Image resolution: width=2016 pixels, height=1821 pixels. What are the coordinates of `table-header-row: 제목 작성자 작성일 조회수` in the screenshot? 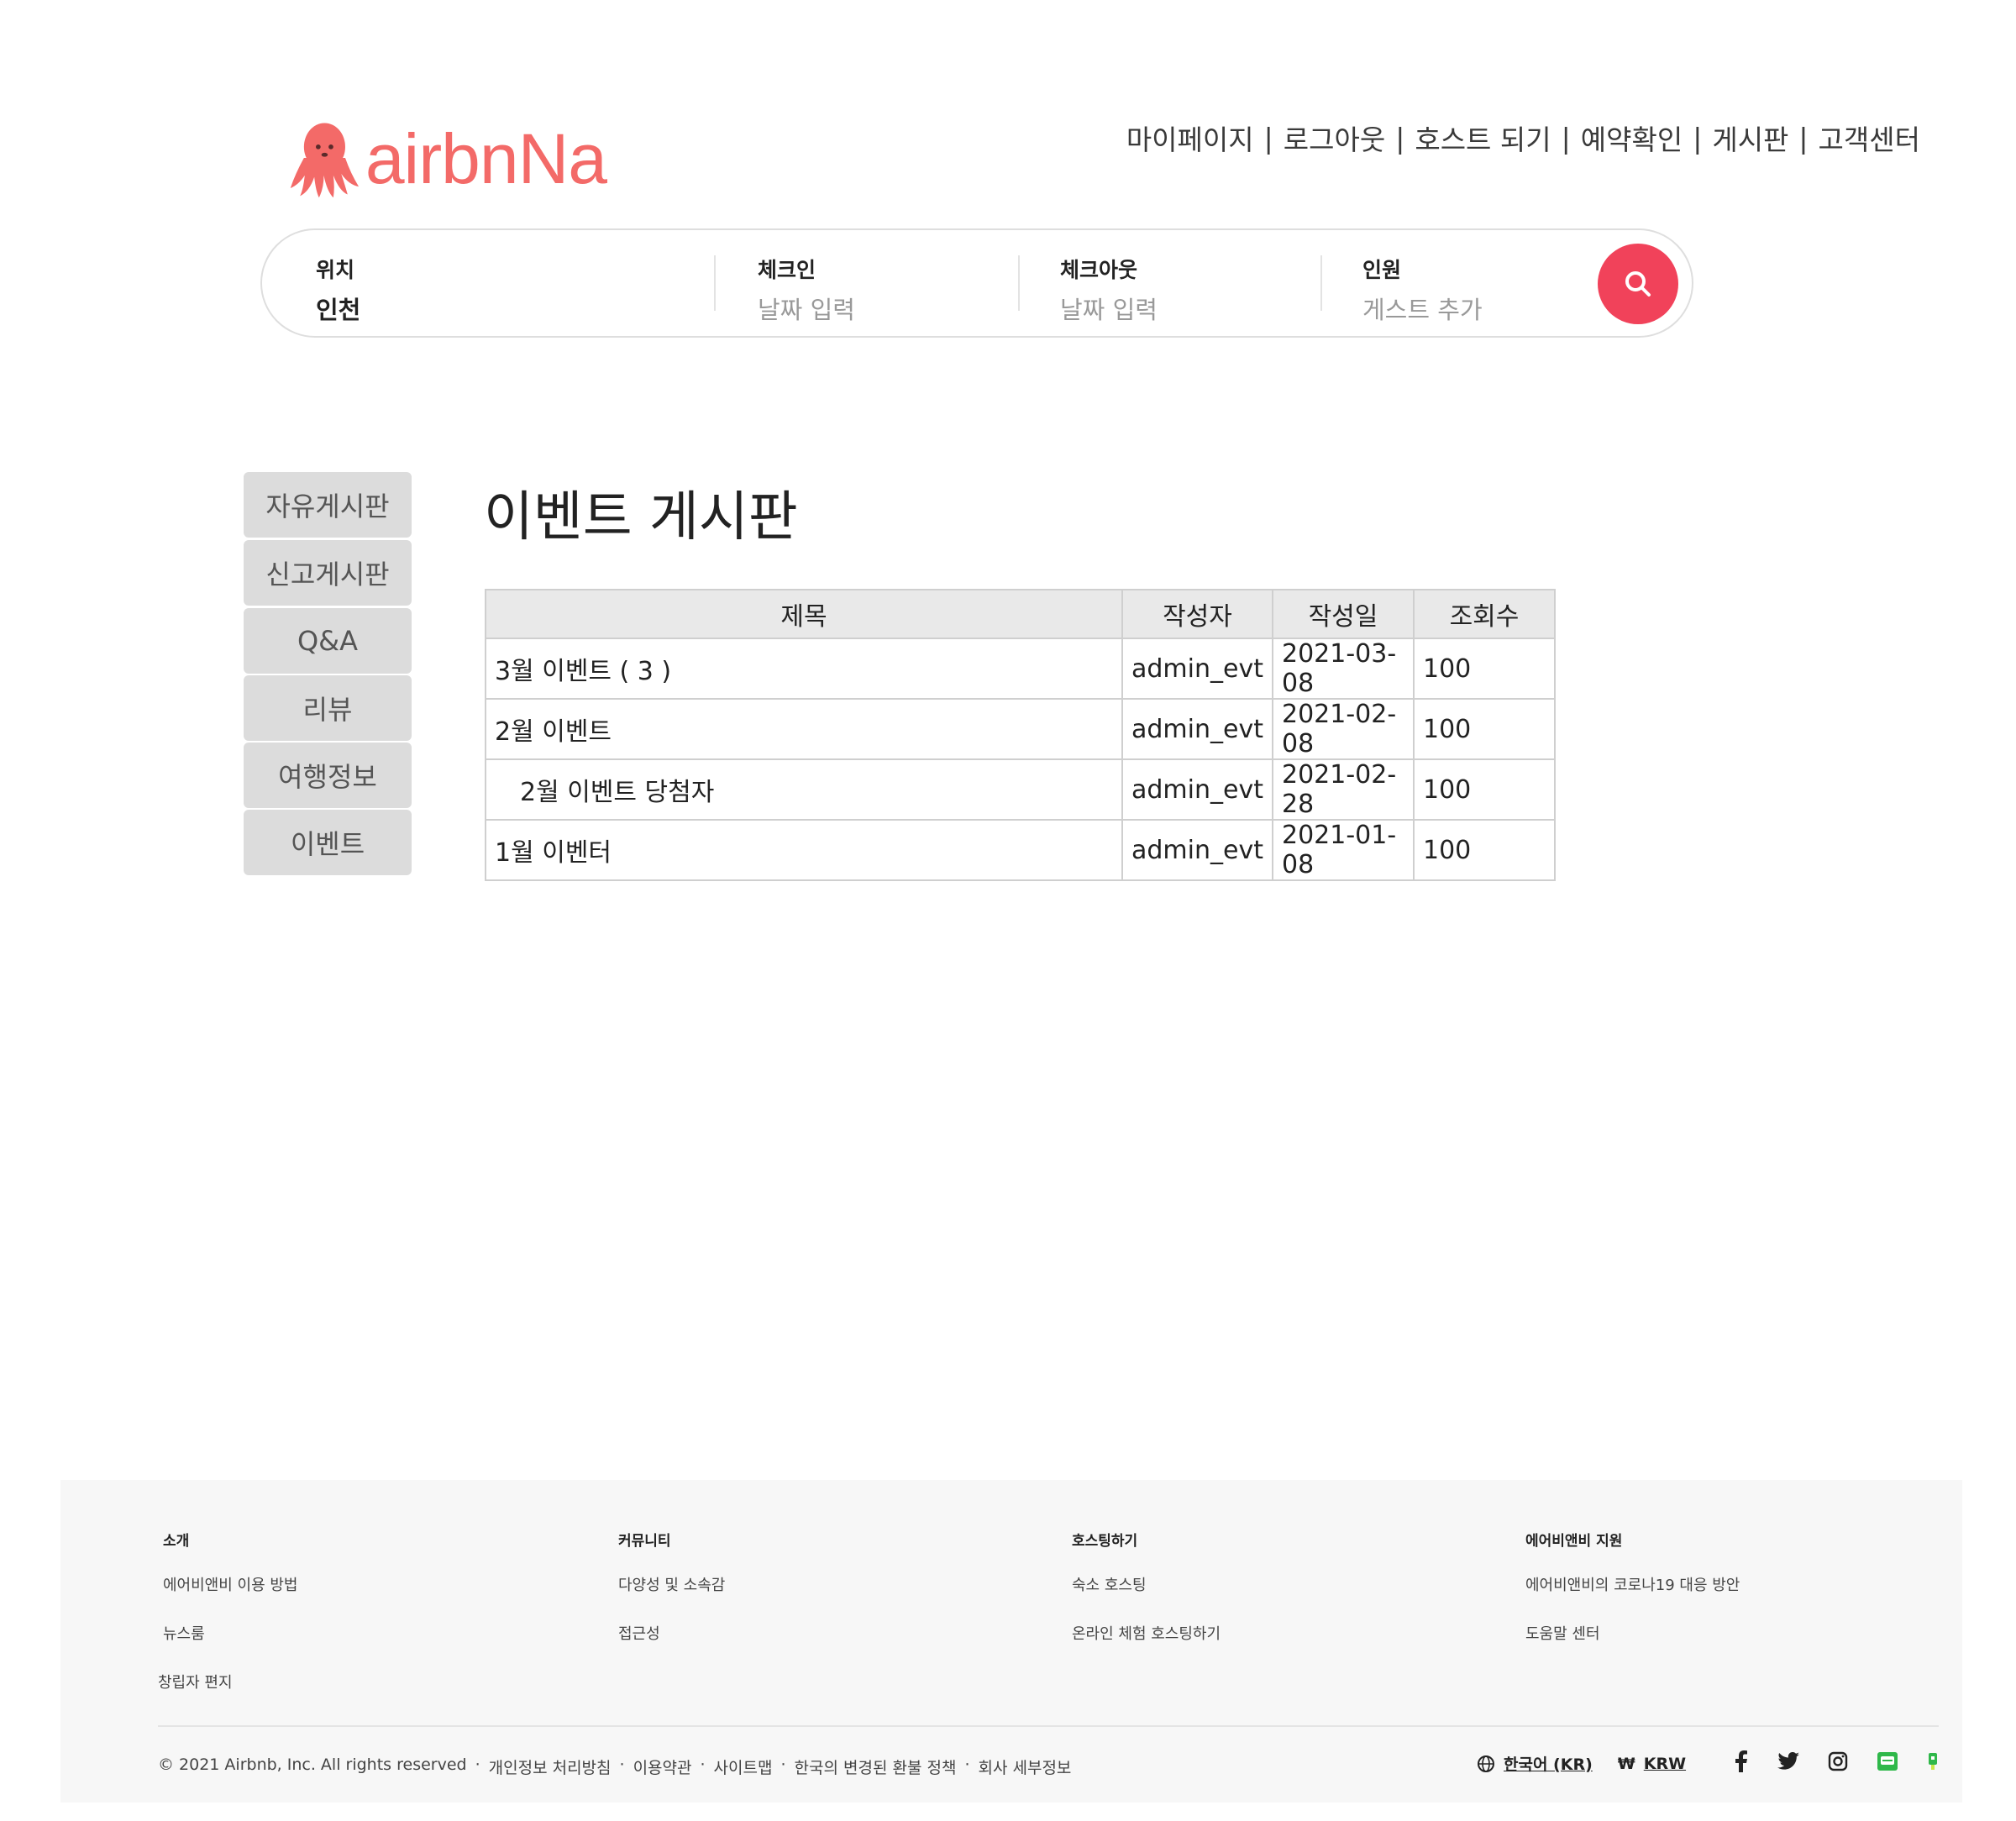 It's located at (1020, 614).